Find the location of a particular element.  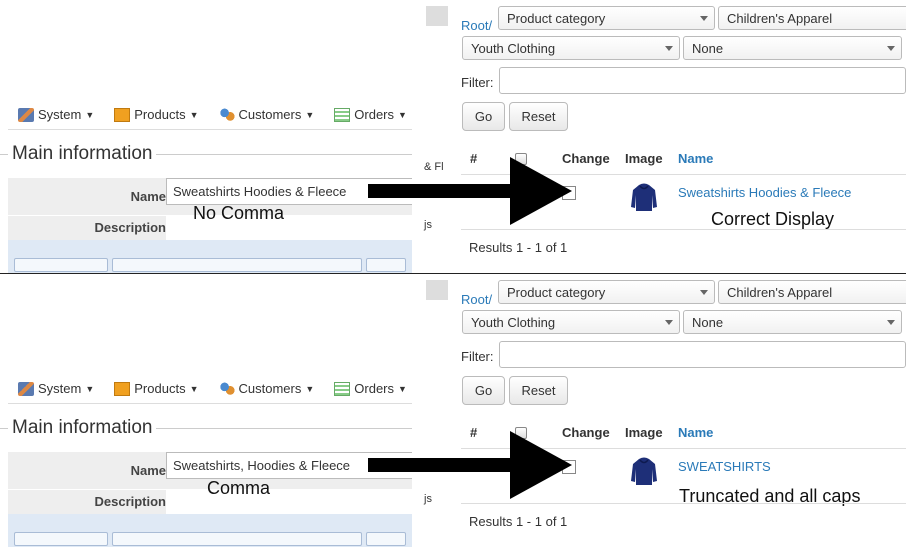

annotation-left: No Comma is located at coordinates (239, 213).